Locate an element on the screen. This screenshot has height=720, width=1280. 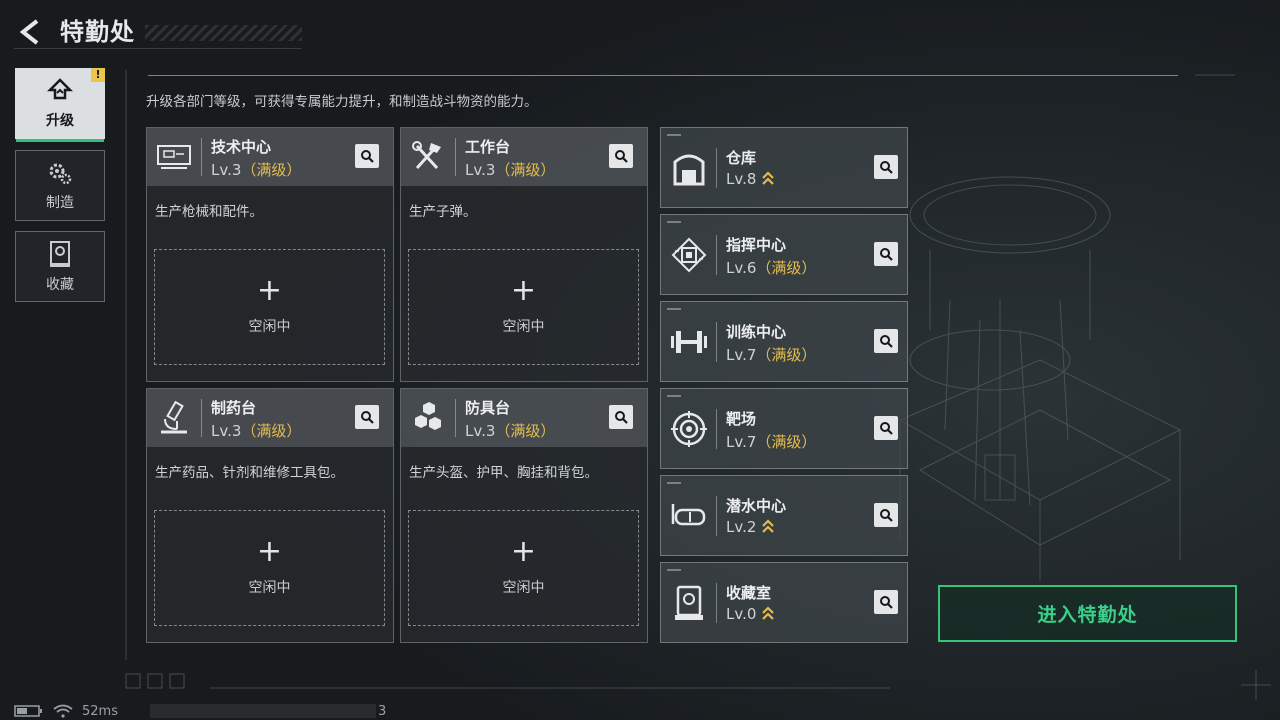
back-button is located at coordinates (30, 32).